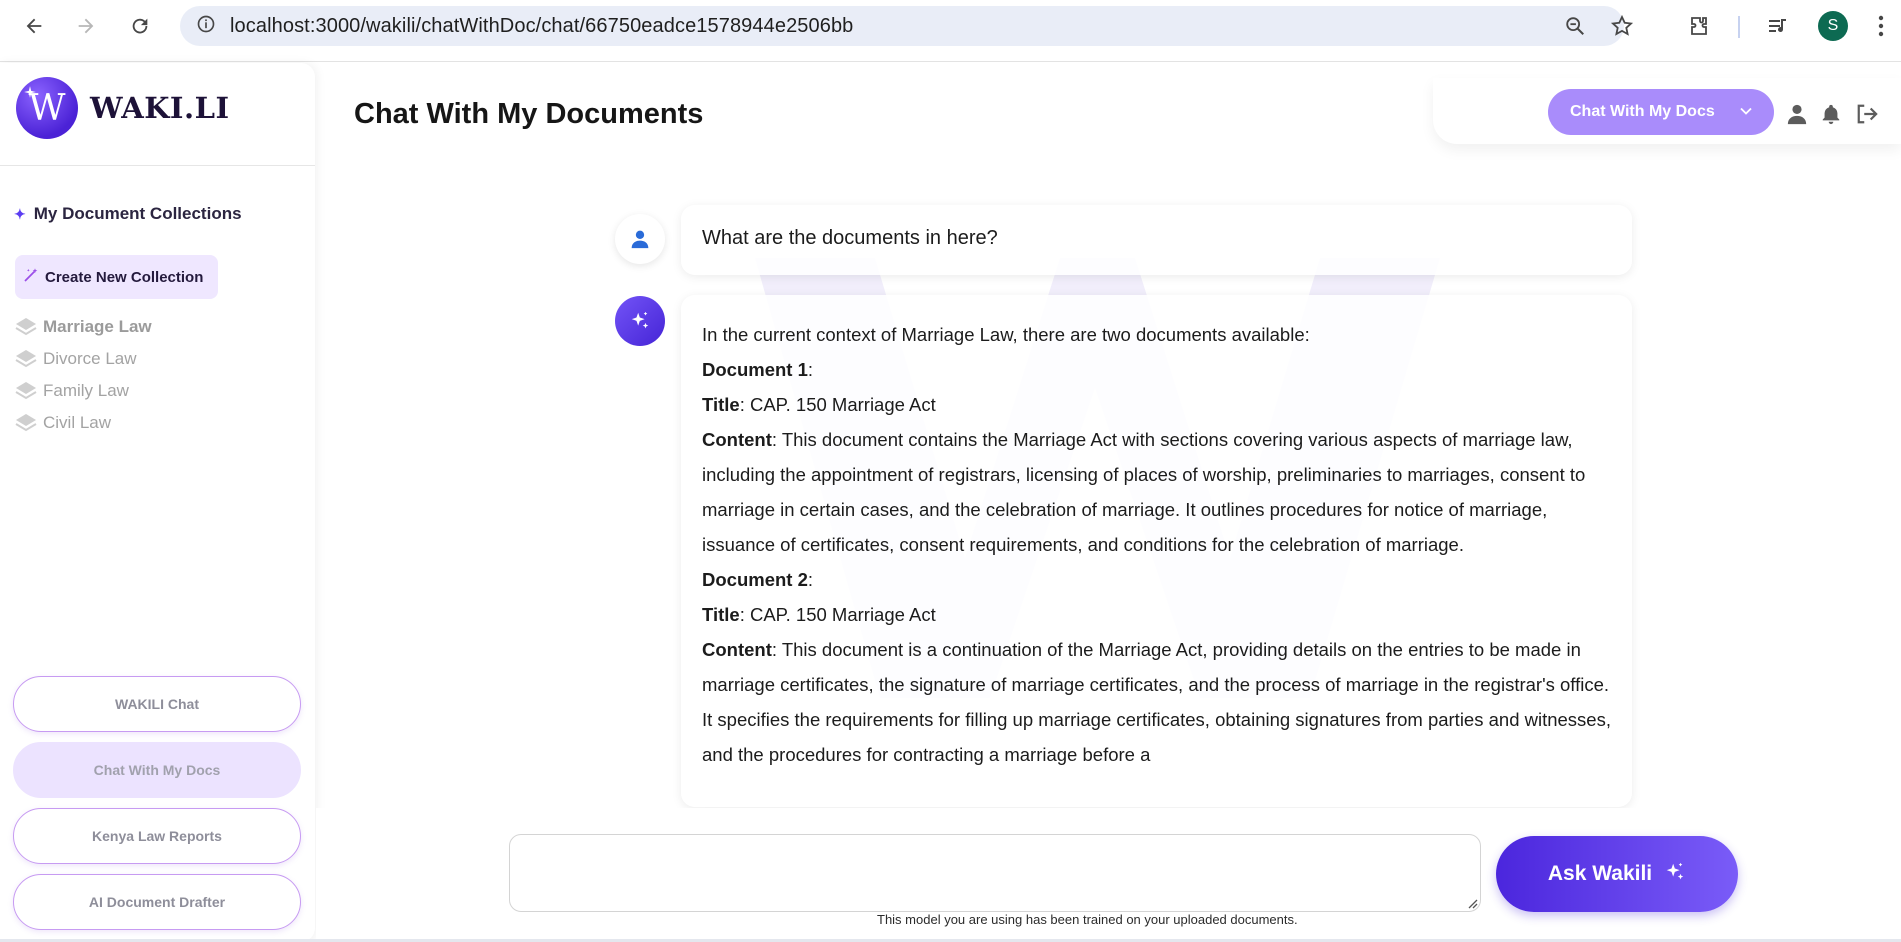 The image size is (1901, 942). Describe the element at coordinates (1778, 26) in the screenshot. I see `media-control-icon` at that location.